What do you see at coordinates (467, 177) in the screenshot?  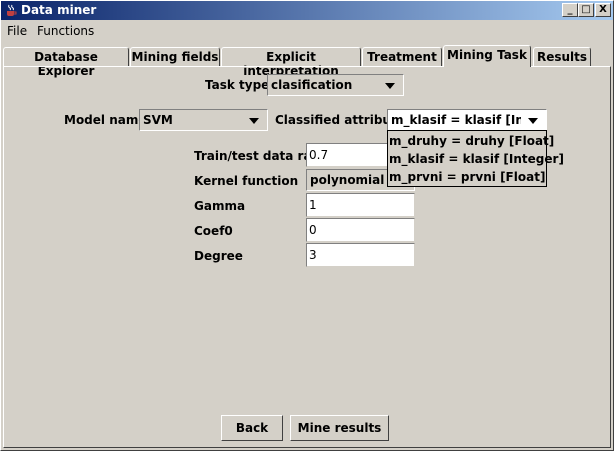 I see `dropdown-option: m_prvni = prvni [Float]` at bounding box center [467, 177].